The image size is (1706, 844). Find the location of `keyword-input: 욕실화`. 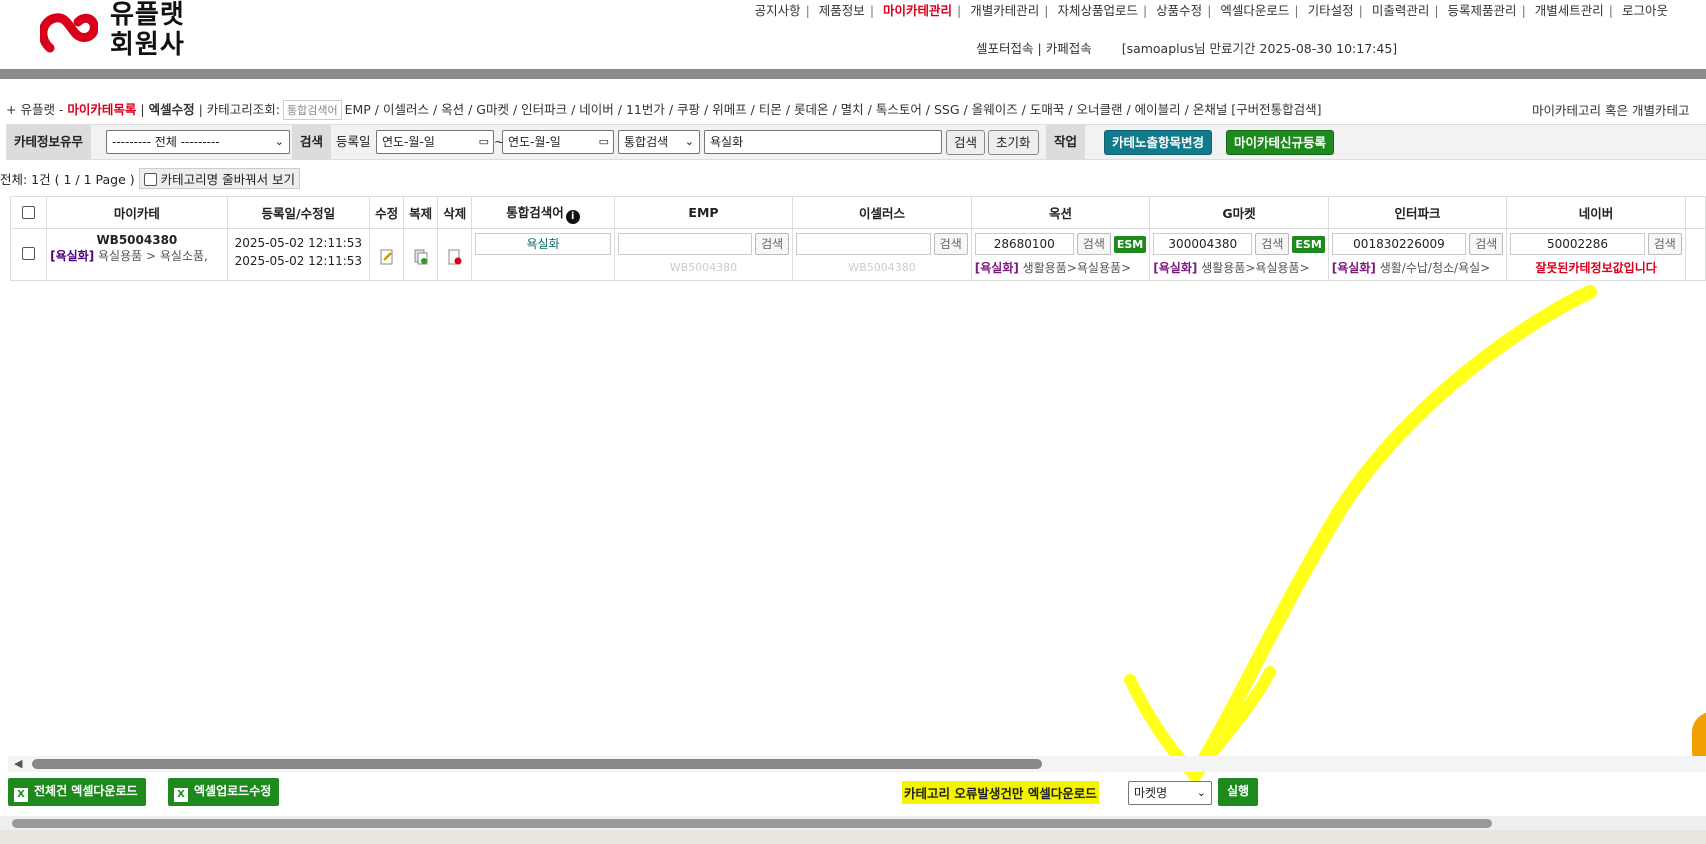

keyword-input: 욕실화 is located at coordinates (823, 142).